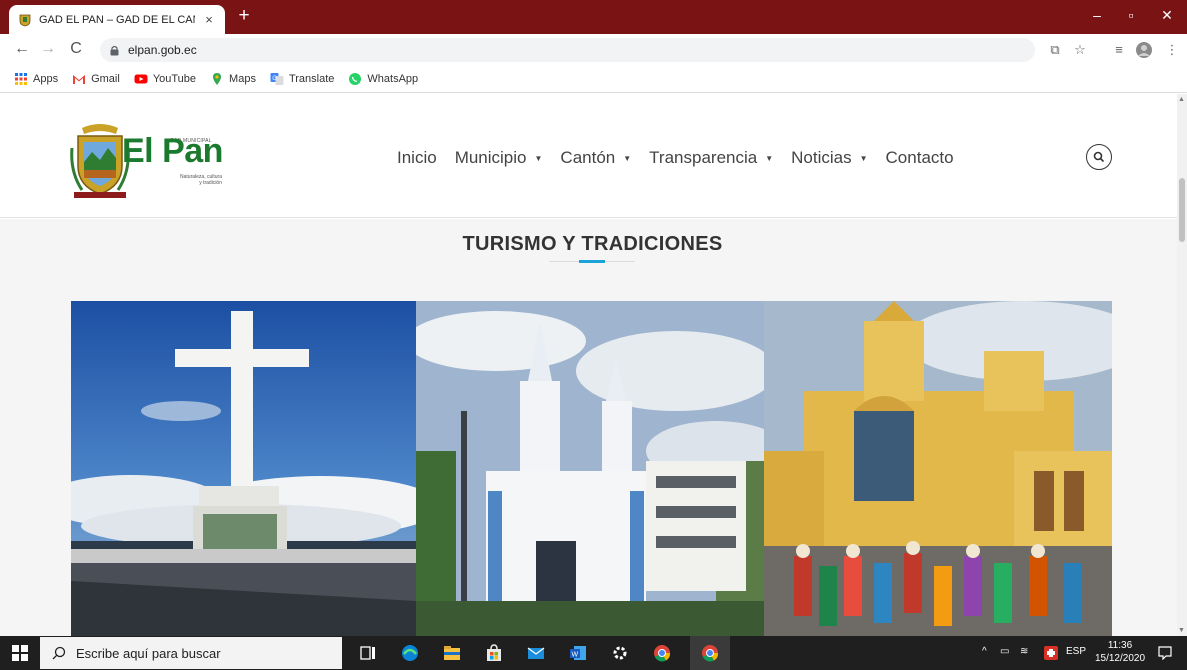 The height and width of the screenshot is (670, 1187). Describe the element at coordinates (1120, 645) in the screenshot. I see `clock-time: 11:36` at that location.